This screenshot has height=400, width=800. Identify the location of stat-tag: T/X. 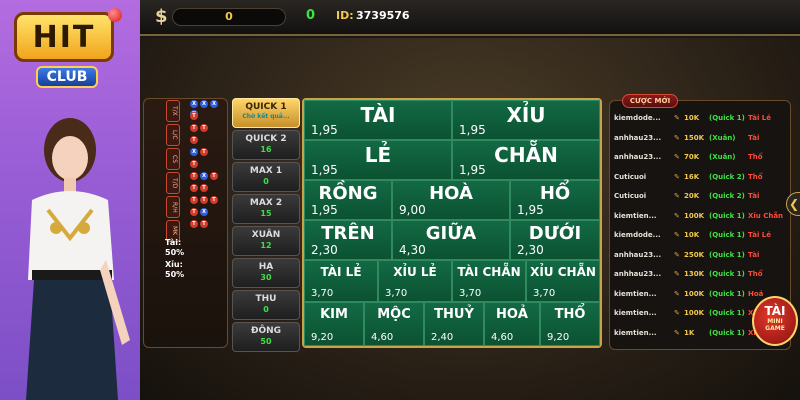
(173, 111).